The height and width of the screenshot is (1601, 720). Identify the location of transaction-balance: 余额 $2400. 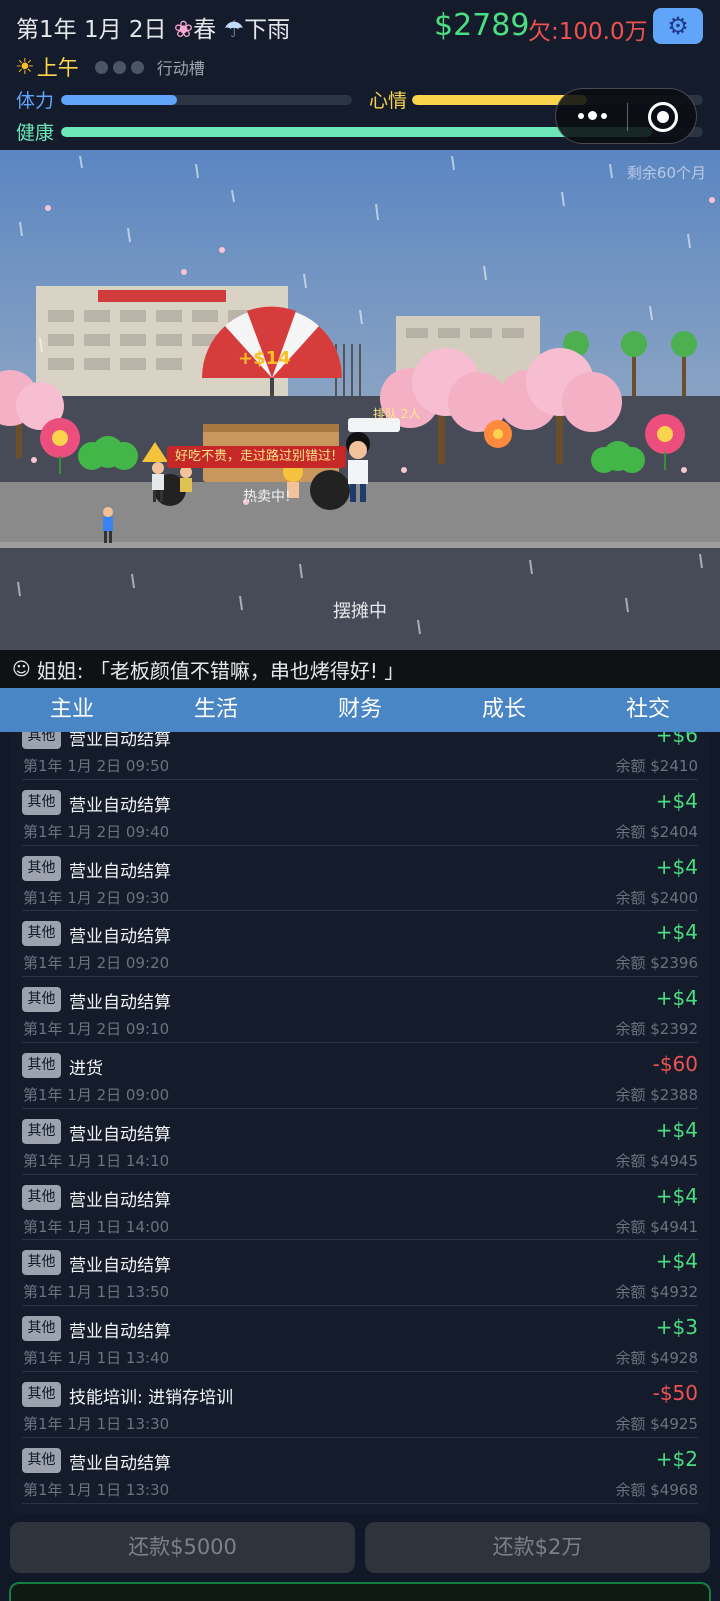
(657, 897).